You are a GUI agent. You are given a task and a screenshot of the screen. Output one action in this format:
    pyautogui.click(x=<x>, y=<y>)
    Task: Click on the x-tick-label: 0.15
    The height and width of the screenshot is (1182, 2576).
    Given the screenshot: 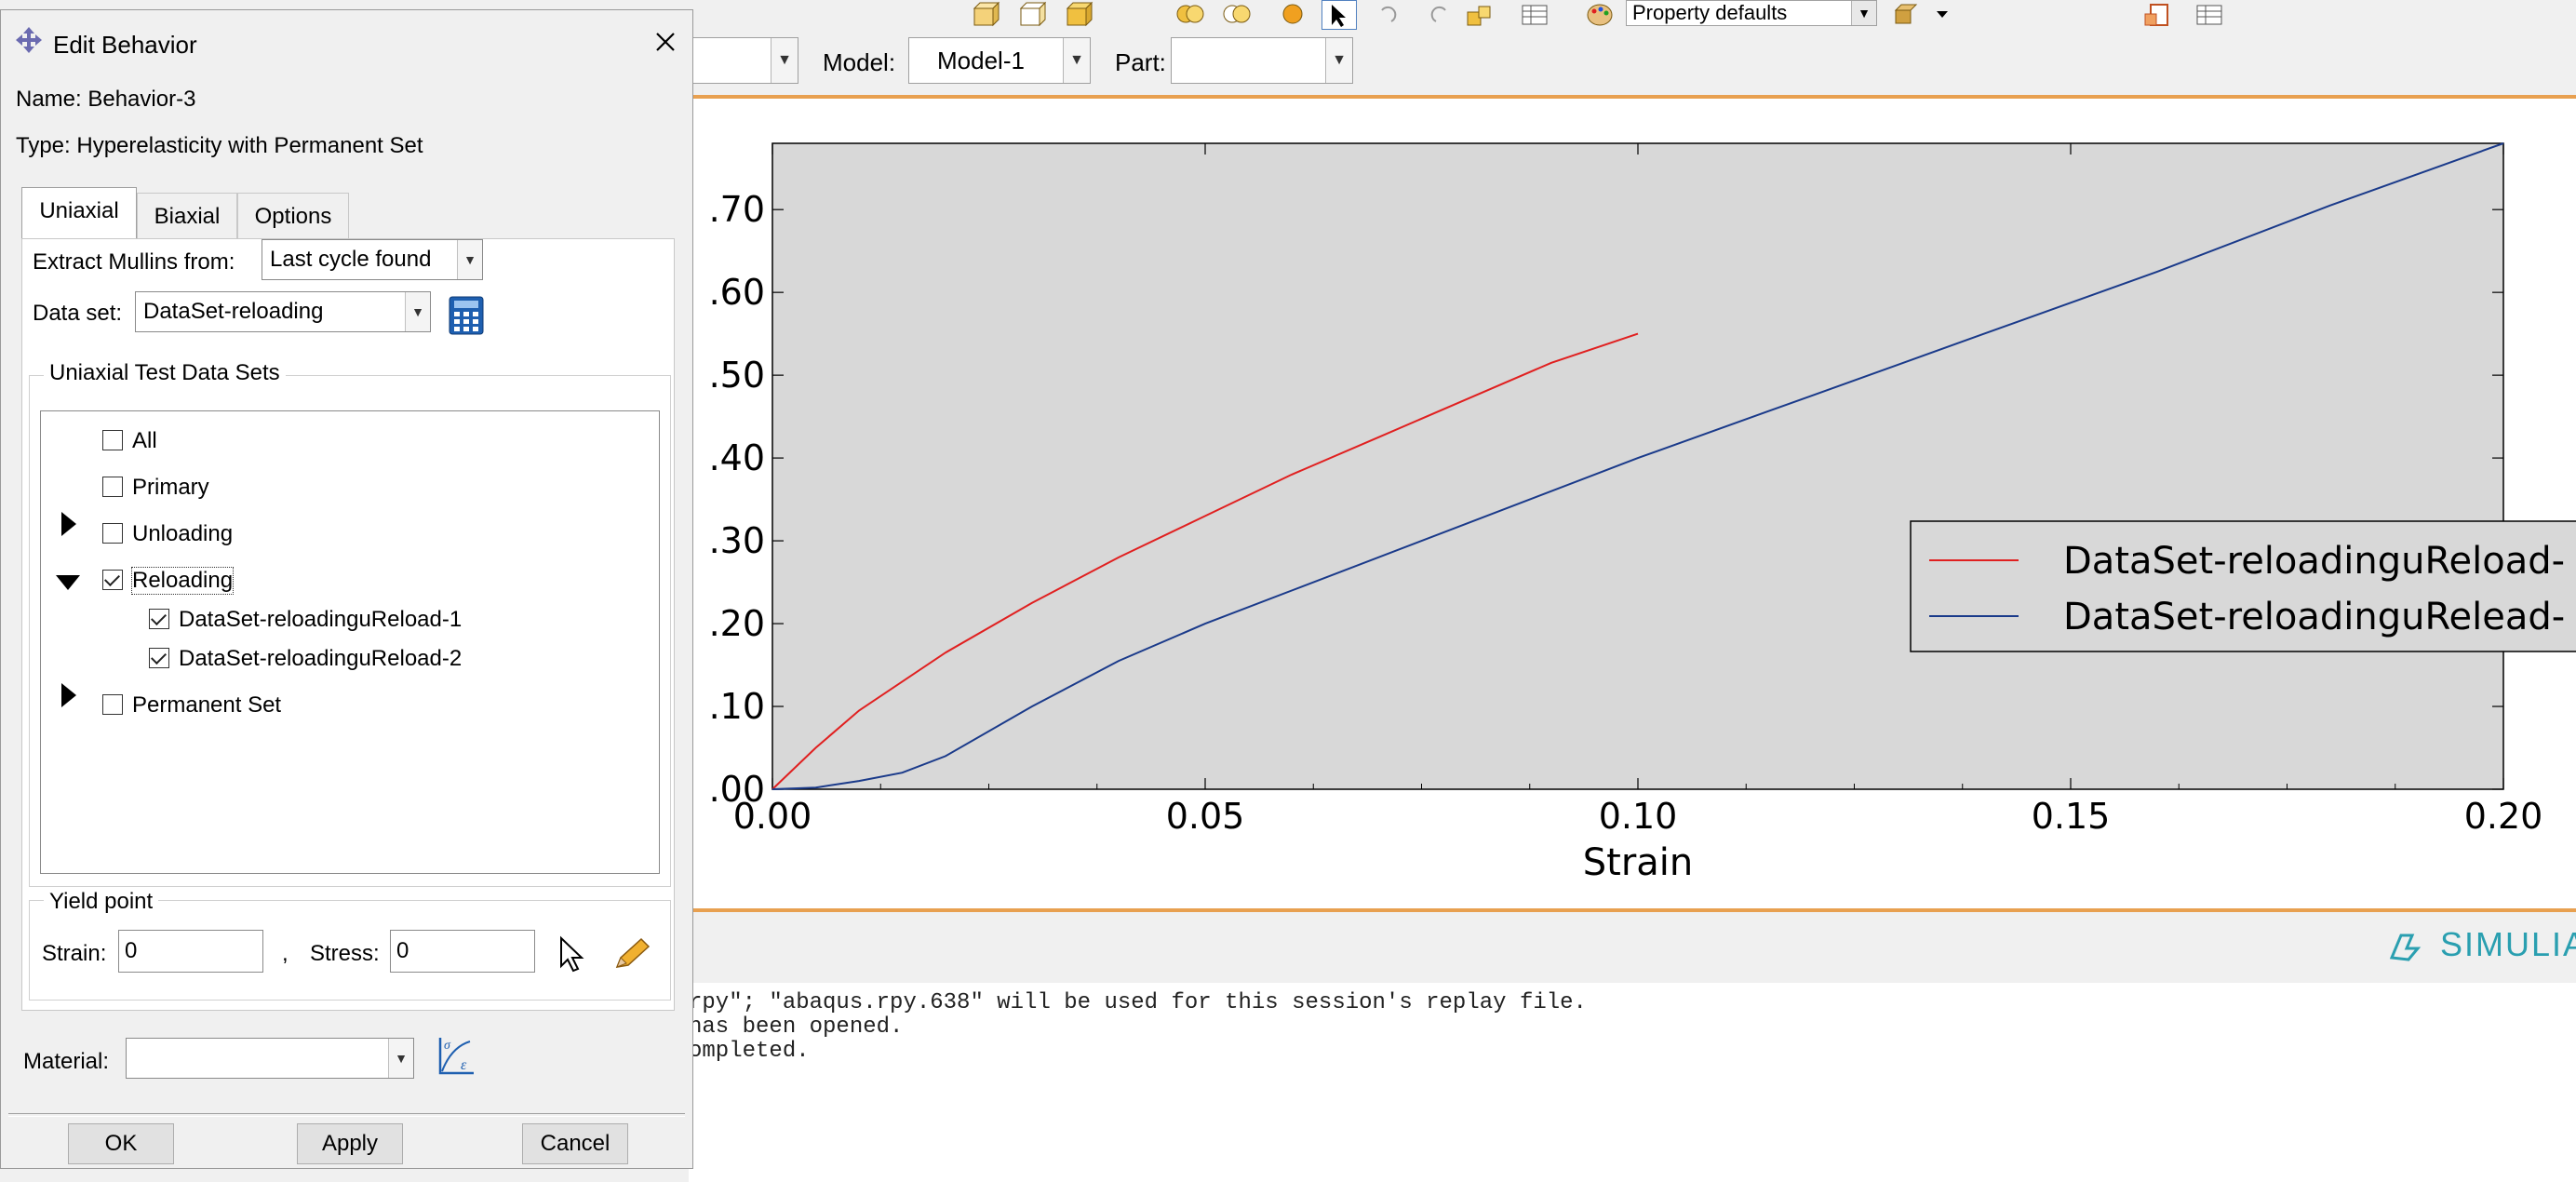 What is the action you would take?
    pyautogui.click(x=2071, y=816)
    